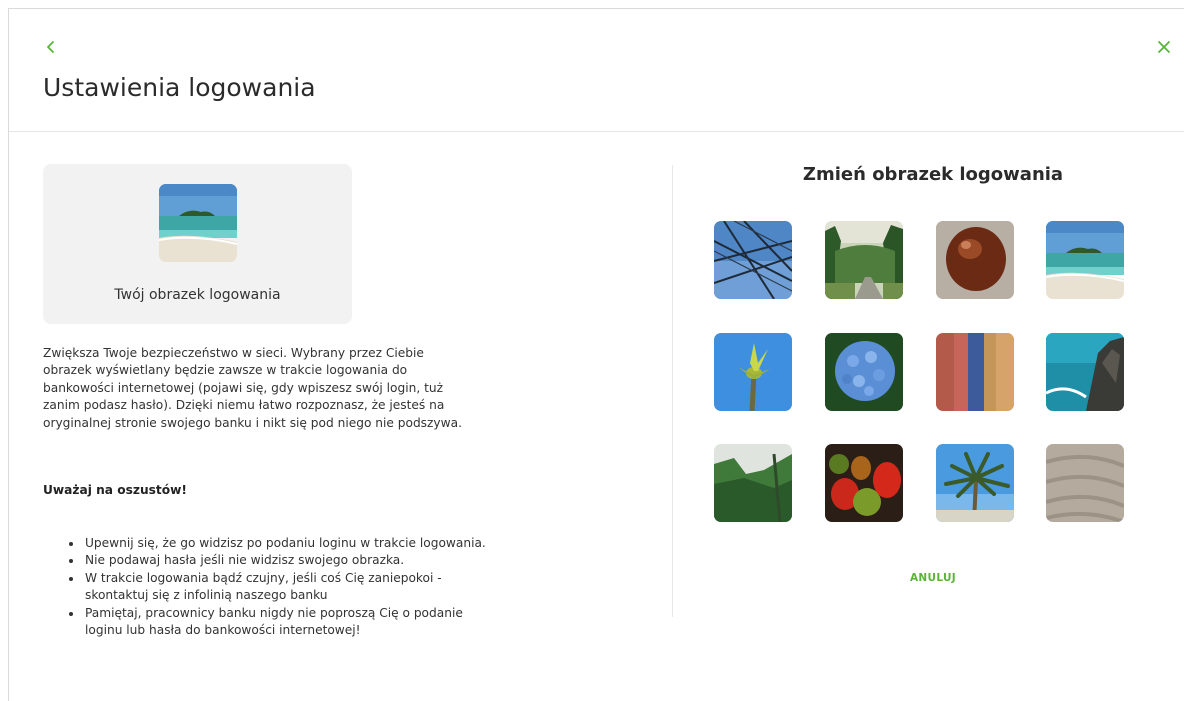  Describe the element at coordinates (51, 47) in the screenshot. I see `back-arrow-icon` at that location.